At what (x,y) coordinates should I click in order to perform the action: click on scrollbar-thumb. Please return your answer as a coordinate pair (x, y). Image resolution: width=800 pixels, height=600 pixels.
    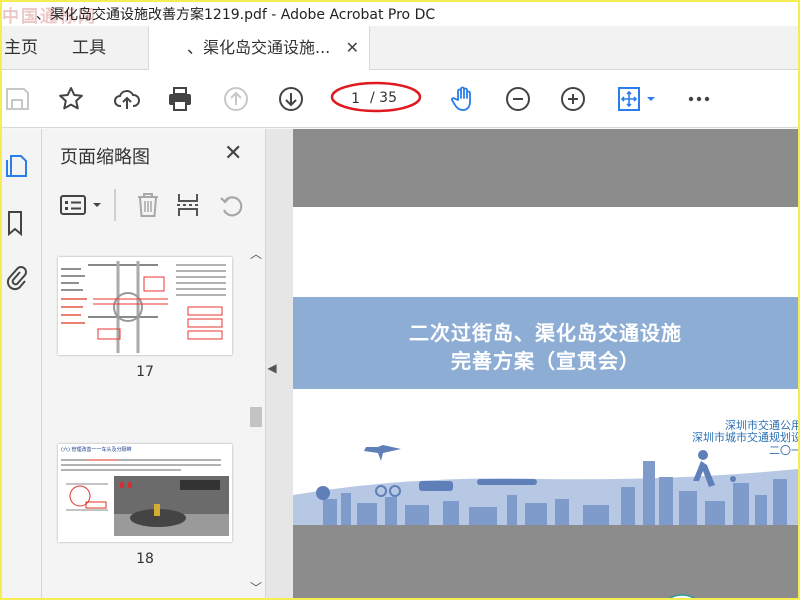
    Looking at the image, I should click on (256, 417).